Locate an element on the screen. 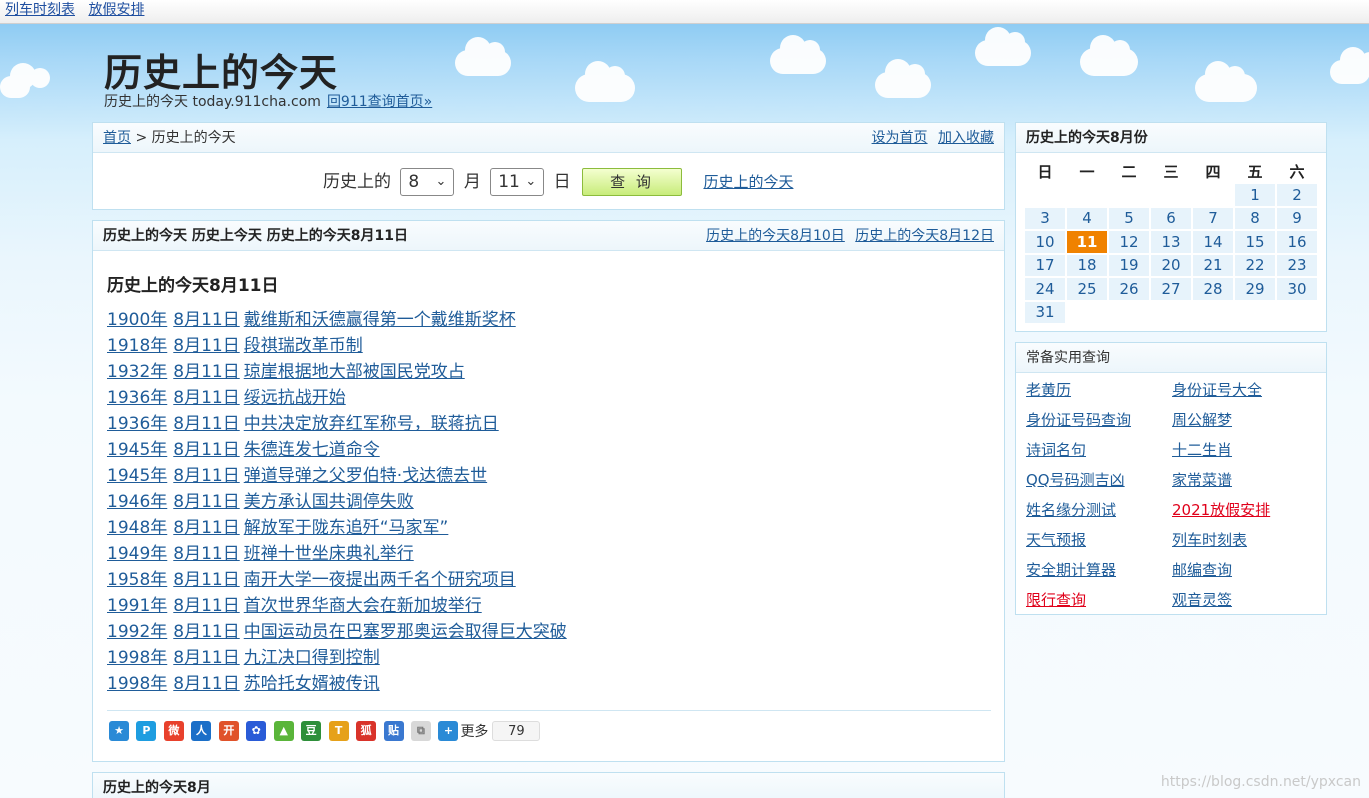 The width and height of the screenshot is (1369, 798). event-text-link: 解放军于陇东追歼“马家军” is located at coordinates (346, 528).